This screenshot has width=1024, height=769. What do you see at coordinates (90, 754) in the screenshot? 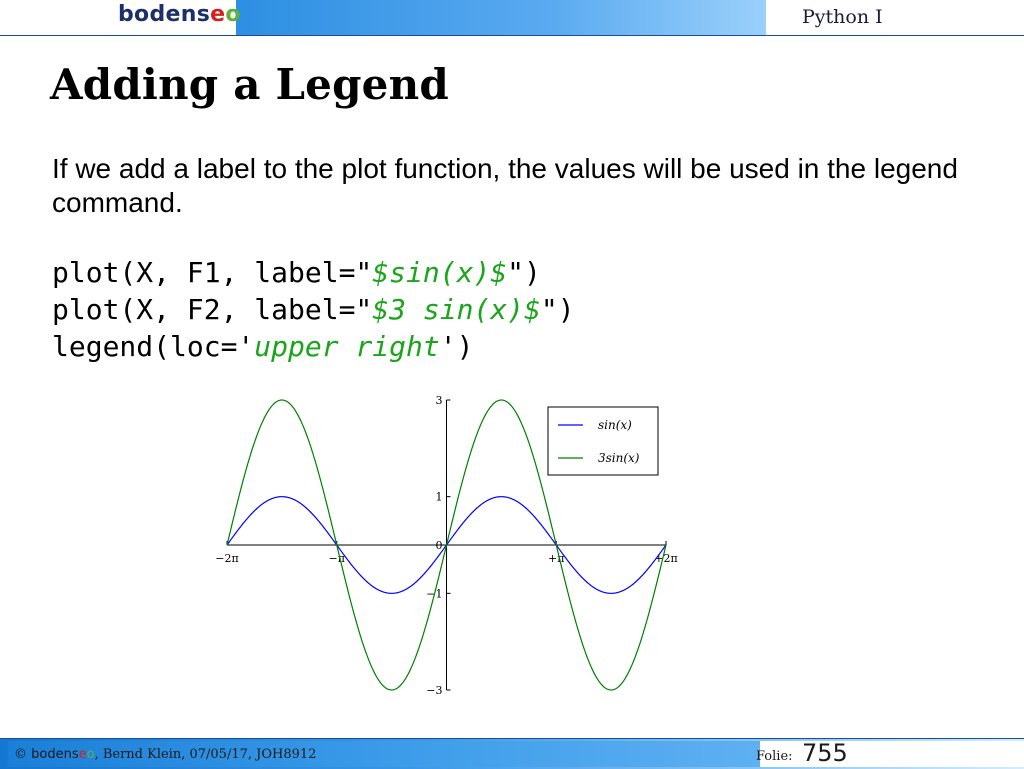
I see `footer-brand-accent-green: o` at bounding box center [90, 754].